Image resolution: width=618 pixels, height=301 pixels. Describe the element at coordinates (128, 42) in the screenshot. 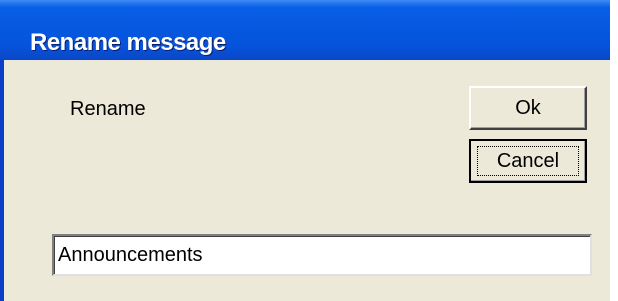

I see `window-title: Rename message` at that location.